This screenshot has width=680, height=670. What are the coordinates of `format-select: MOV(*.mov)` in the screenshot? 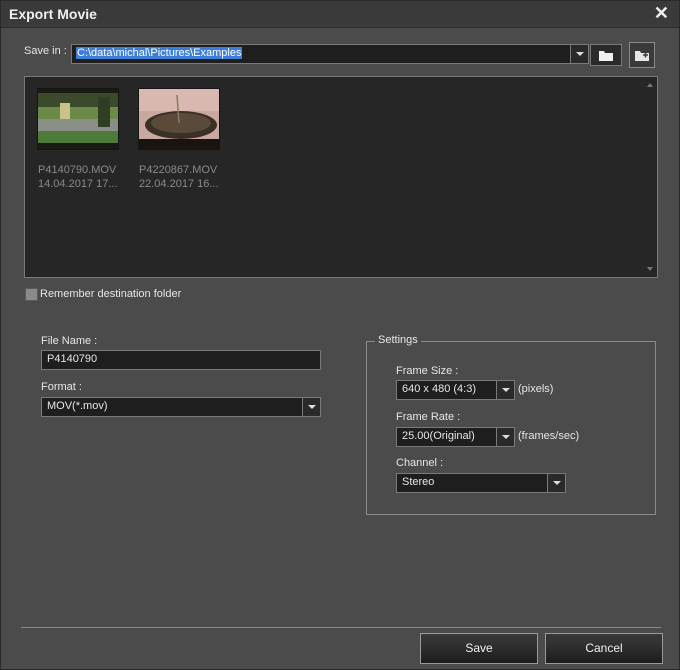 It's located at (181, 407).